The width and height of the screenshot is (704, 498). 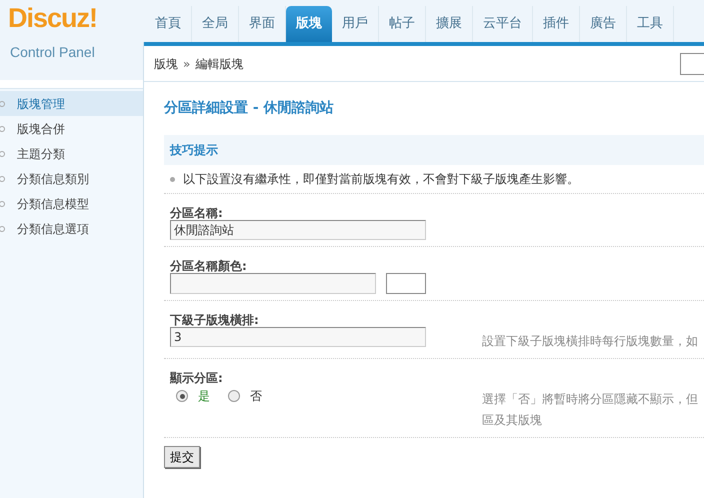 I want to click on breadcrumb-current: 編輯版塊, so click(x=219, y=64).